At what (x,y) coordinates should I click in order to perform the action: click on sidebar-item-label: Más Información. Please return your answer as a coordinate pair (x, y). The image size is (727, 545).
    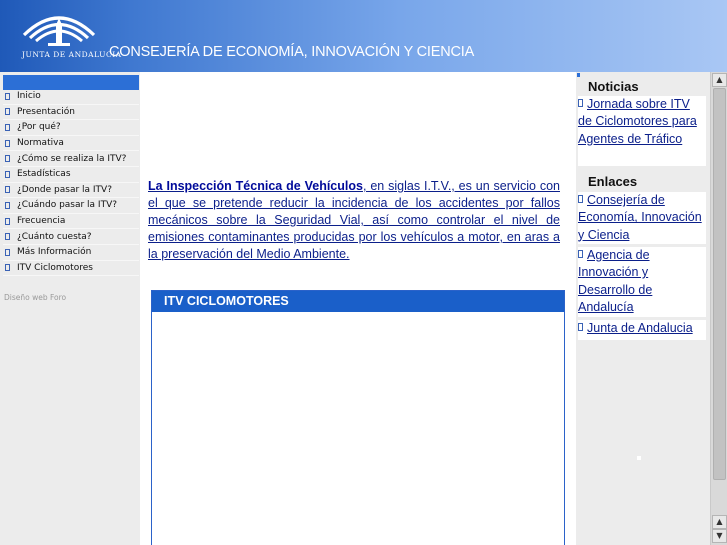
    Looking at the image, I should click on (54, 252).